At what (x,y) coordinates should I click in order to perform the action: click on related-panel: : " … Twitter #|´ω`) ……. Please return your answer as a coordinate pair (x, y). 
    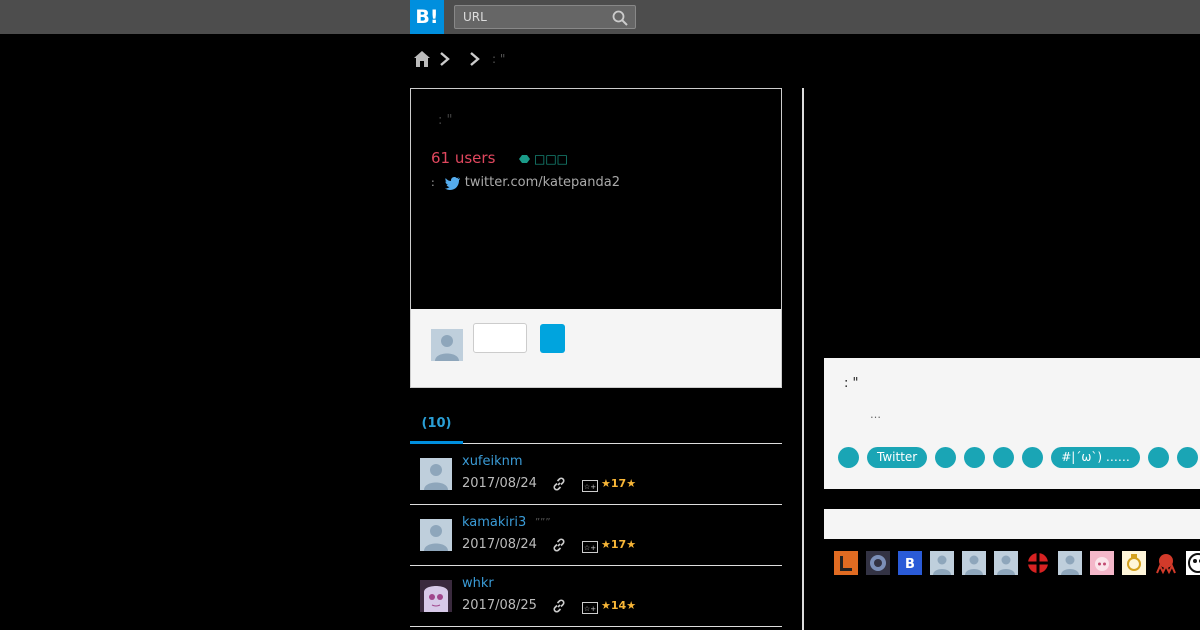
    Looking at the image, I should click on (1012, 423).